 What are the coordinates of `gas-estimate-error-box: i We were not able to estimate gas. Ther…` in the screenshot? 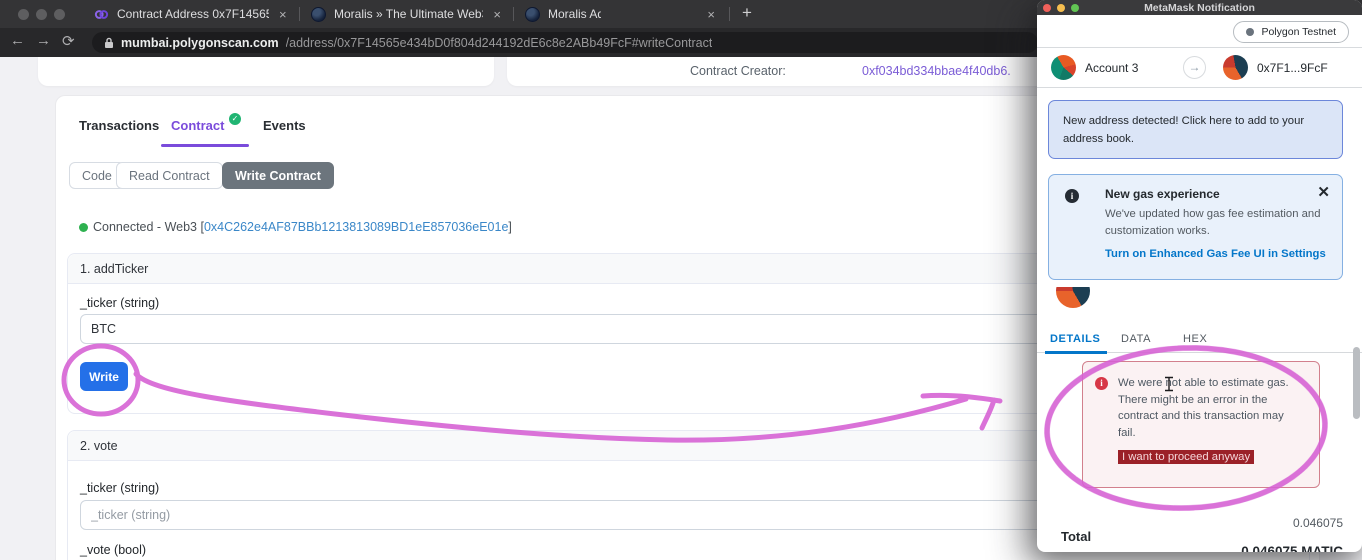 It's located at (1201, 424).